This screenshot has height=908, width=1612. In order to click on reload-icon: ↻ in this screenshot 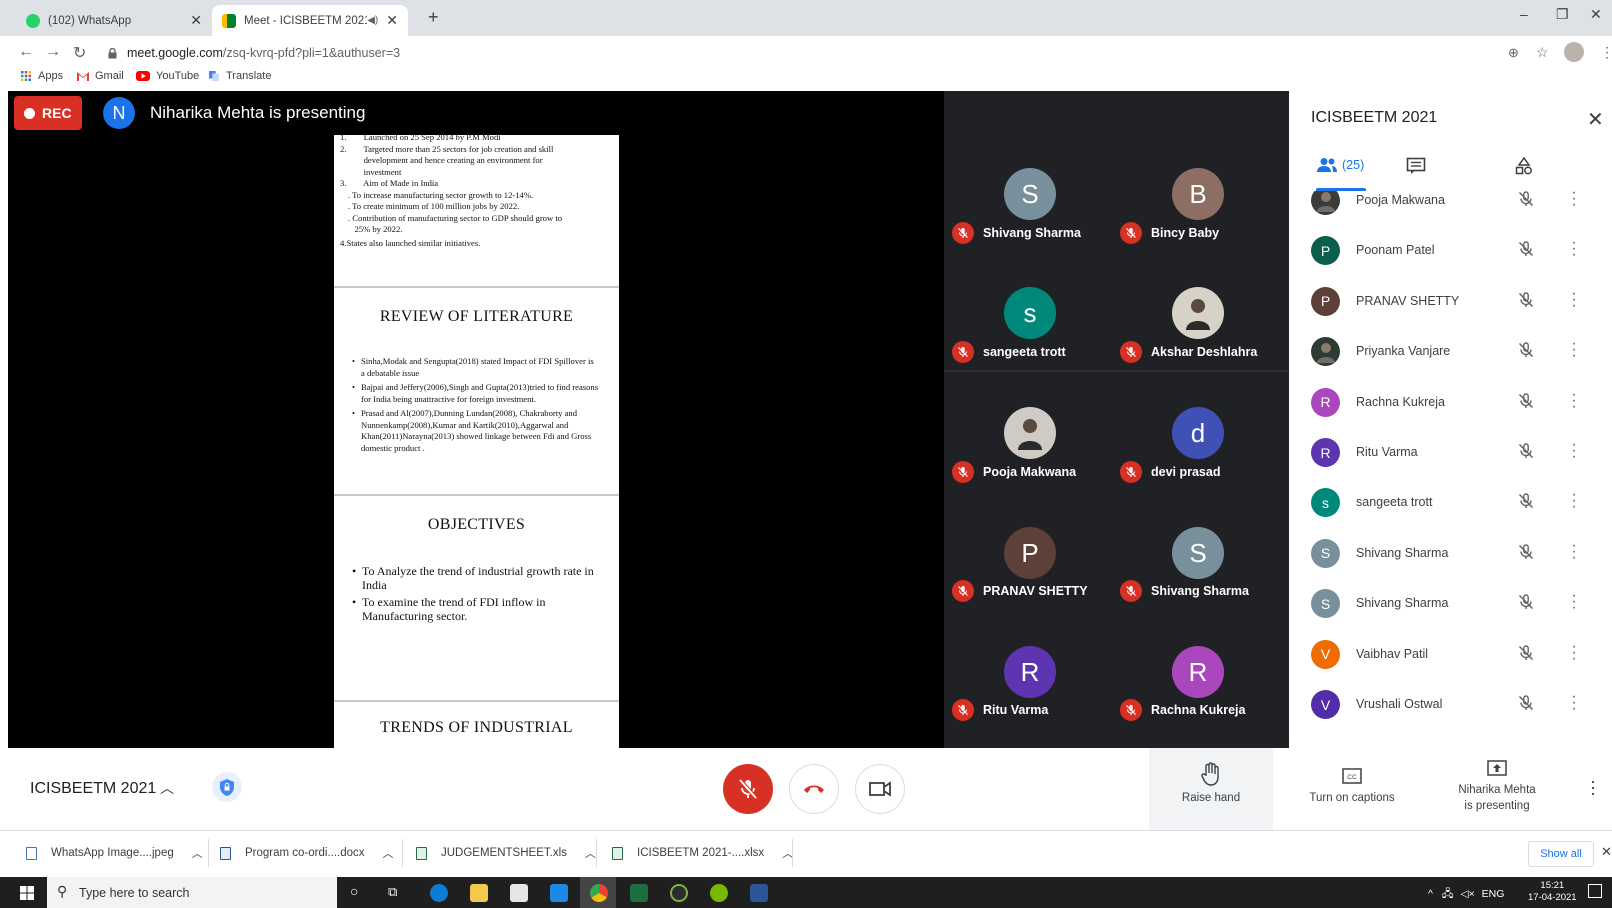, I will do `click(79, 53)`.